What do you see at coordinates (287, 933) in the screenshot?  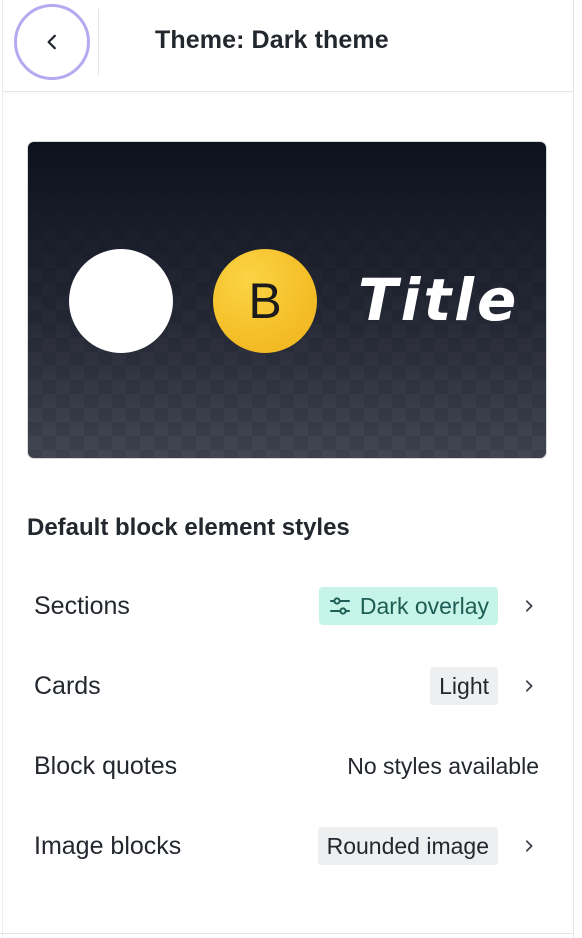 I see `panel-bottom-border` at bounding box center [287, 933].